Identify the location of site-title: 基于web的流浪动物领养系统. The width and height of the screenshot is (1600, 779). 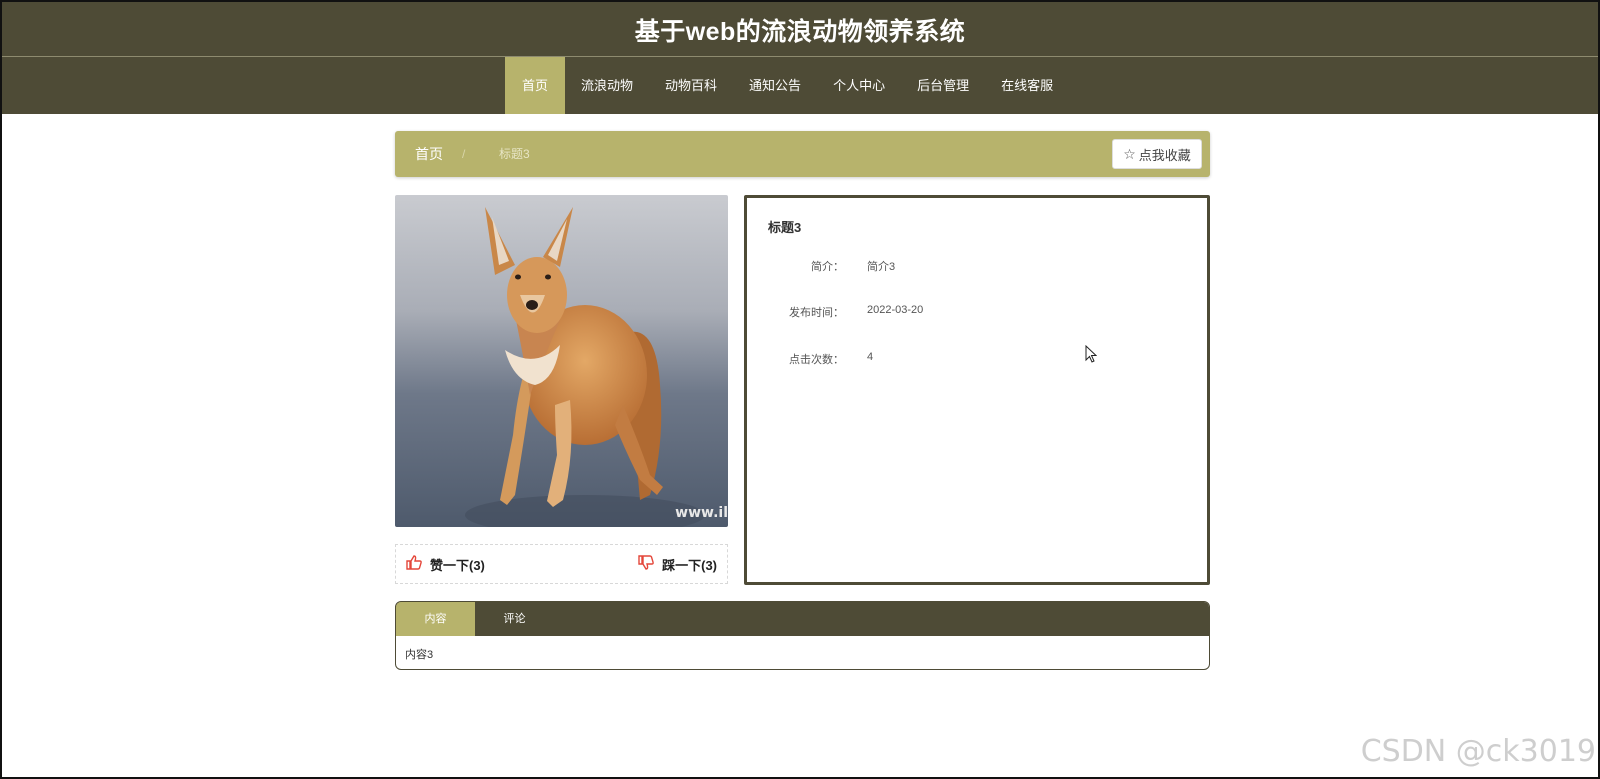
(800, 32).